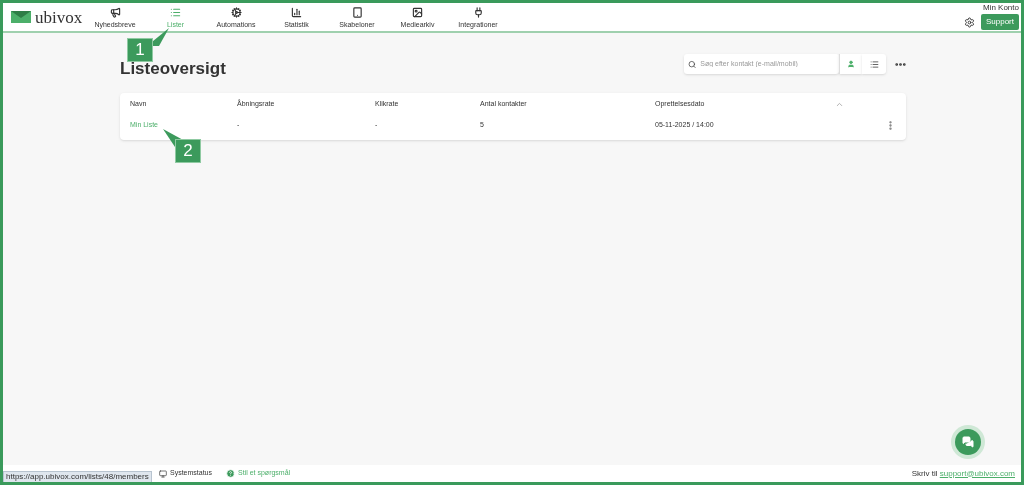 The height and width of the screenshot is (485, 1024). What do you see at coordinates (963, 473) in the screenshot?
I see `support-text: Skriv til support@ubivox.com` at bounding box center [963, 473].